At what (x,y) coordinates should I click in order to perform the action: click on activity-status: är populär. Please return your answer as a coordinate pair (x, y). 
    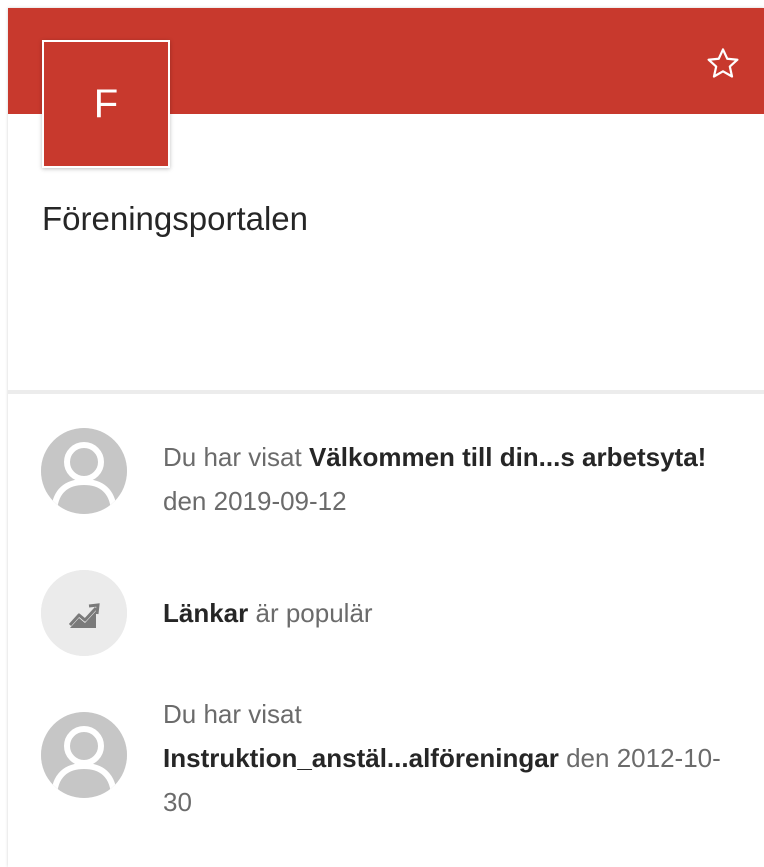
    Looking at the image, I should click on (314, 613).